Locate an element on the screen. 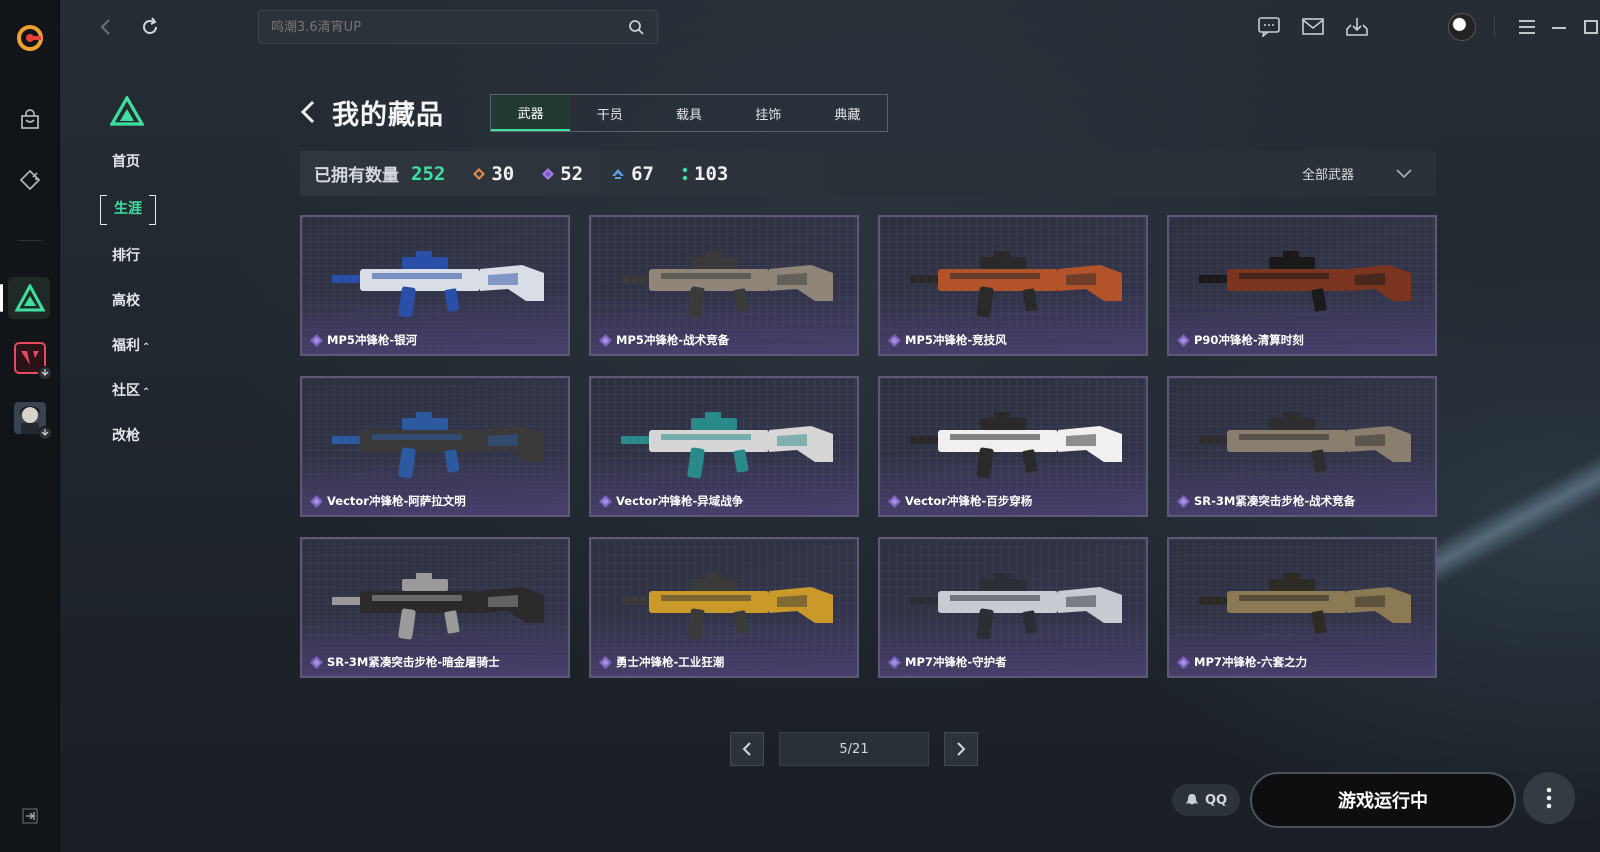 The image size is (1600, 852). tab-collectibles: 典藏 is located at coordinates (847, 113).